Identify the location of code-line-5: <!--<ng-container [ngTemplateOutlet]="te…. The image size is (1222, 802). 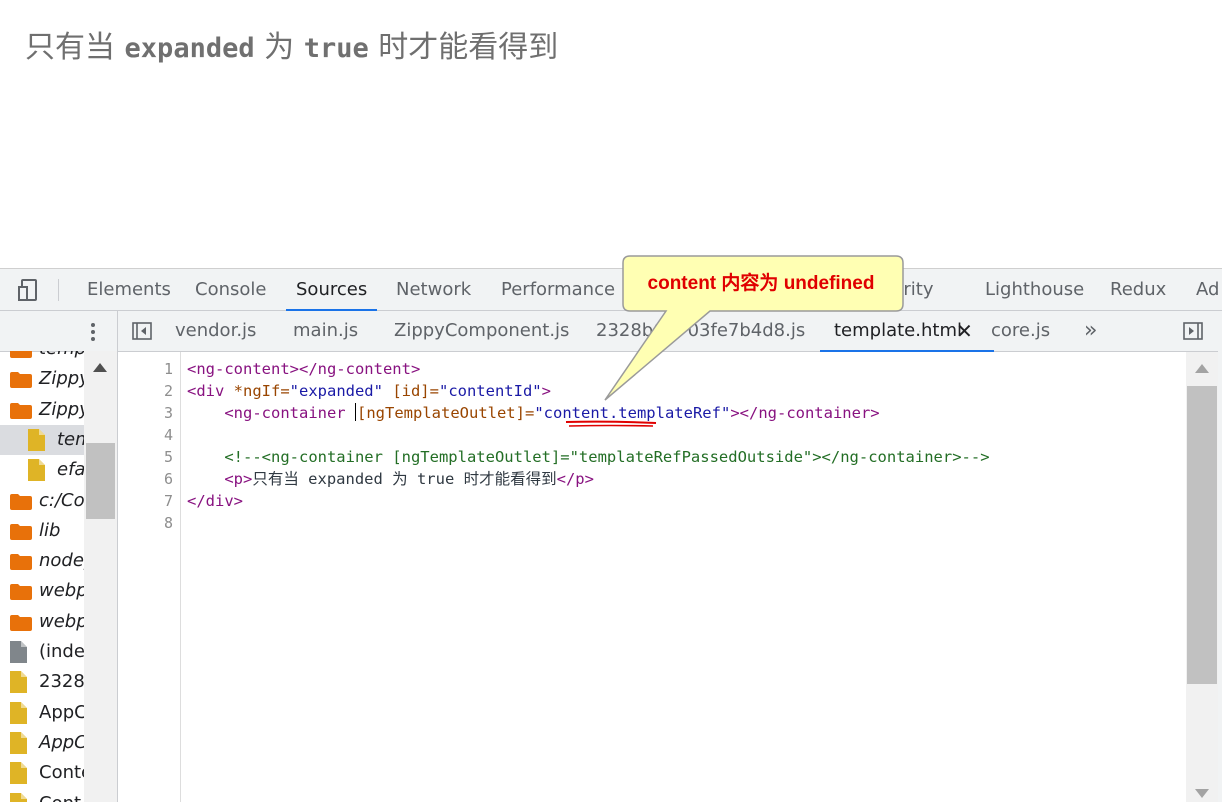
(588, 457).